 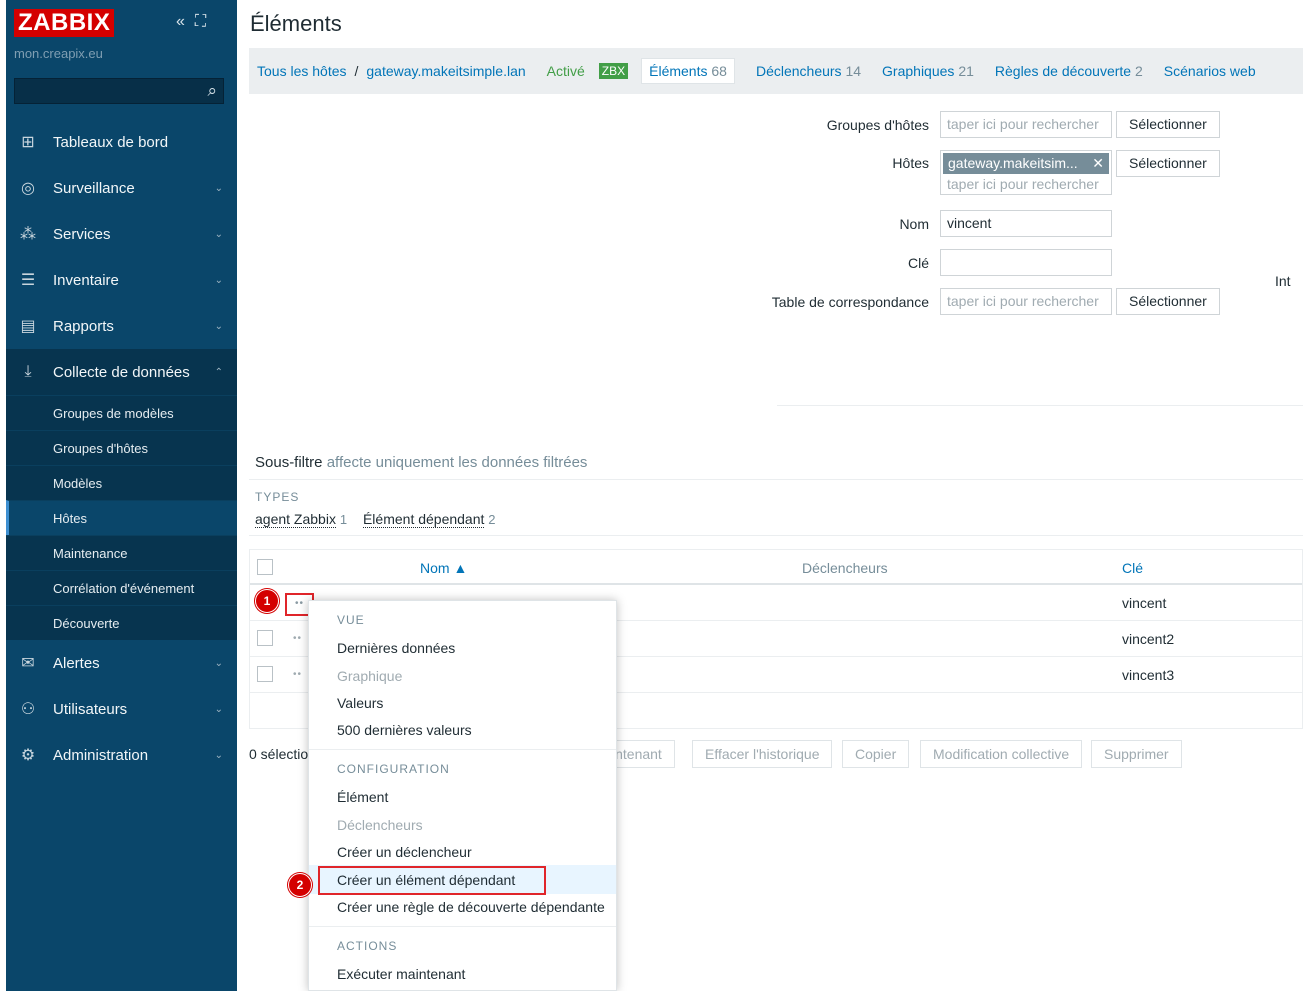 I want to click on tab-count: 21, so click(x=966, y=71).